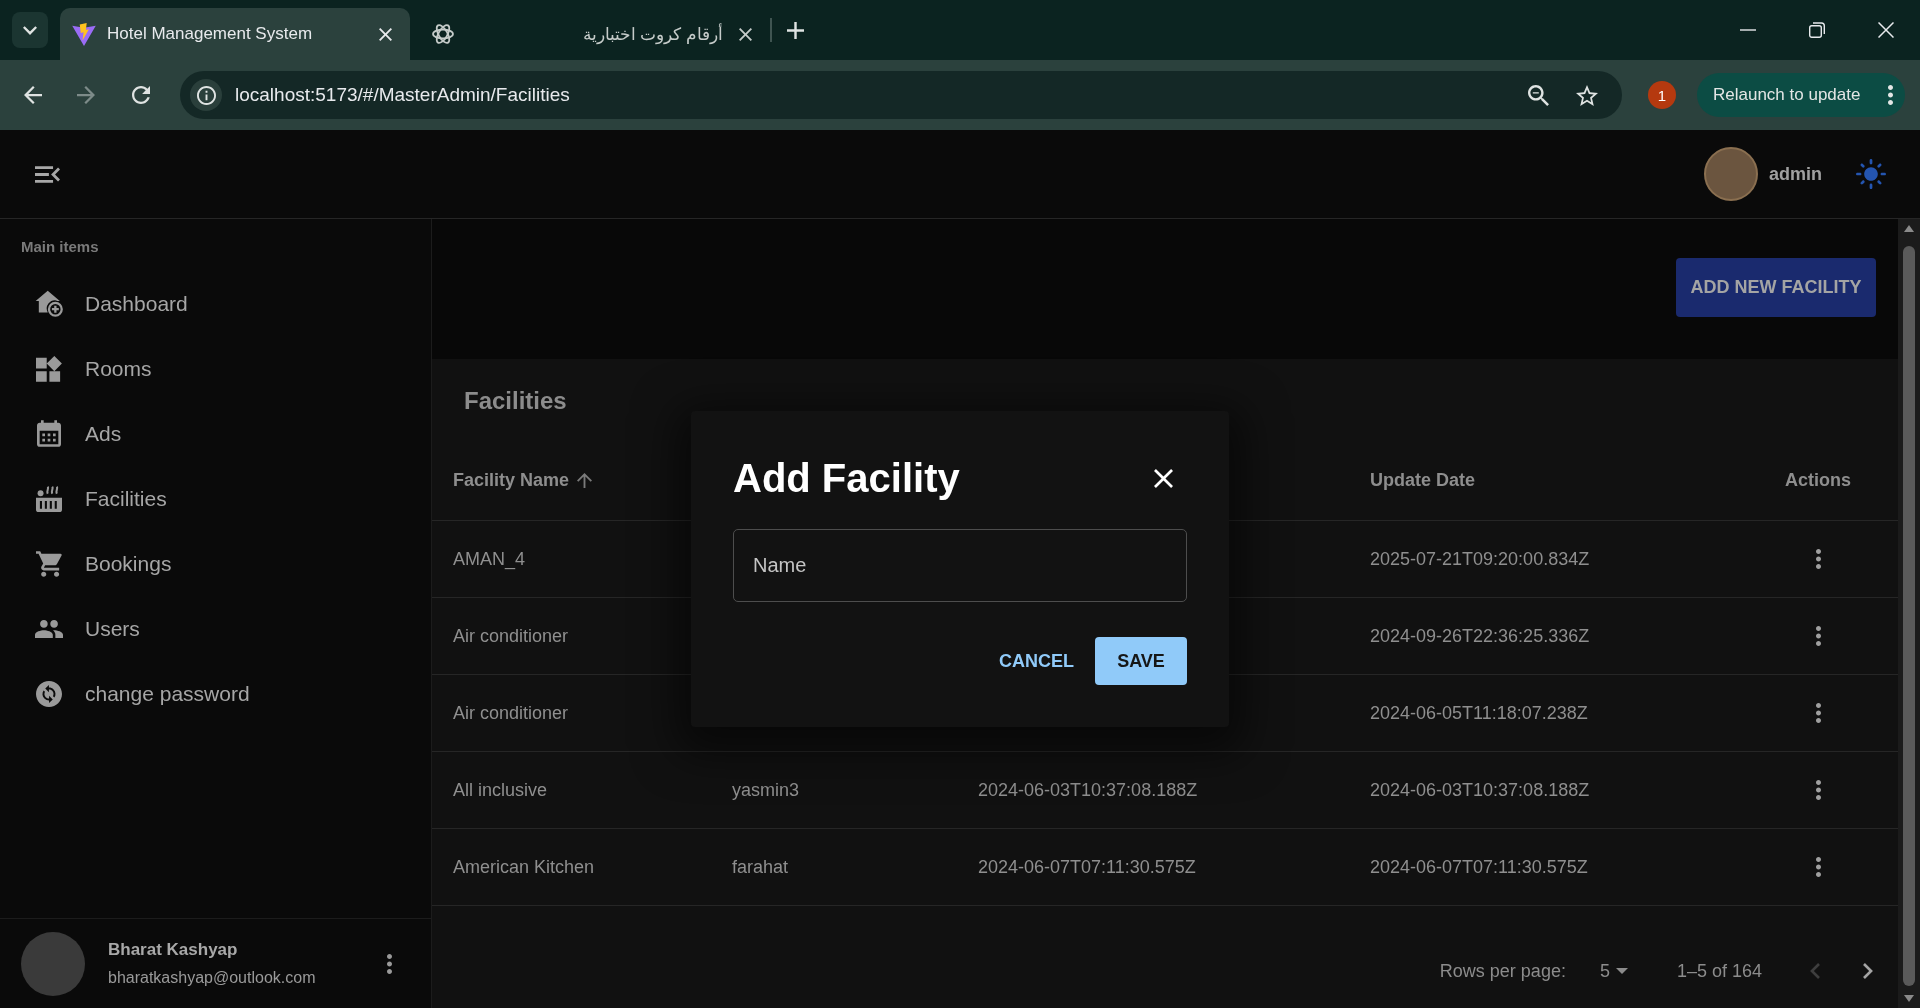  I want to click on calendar-icon, so click(49, 433).